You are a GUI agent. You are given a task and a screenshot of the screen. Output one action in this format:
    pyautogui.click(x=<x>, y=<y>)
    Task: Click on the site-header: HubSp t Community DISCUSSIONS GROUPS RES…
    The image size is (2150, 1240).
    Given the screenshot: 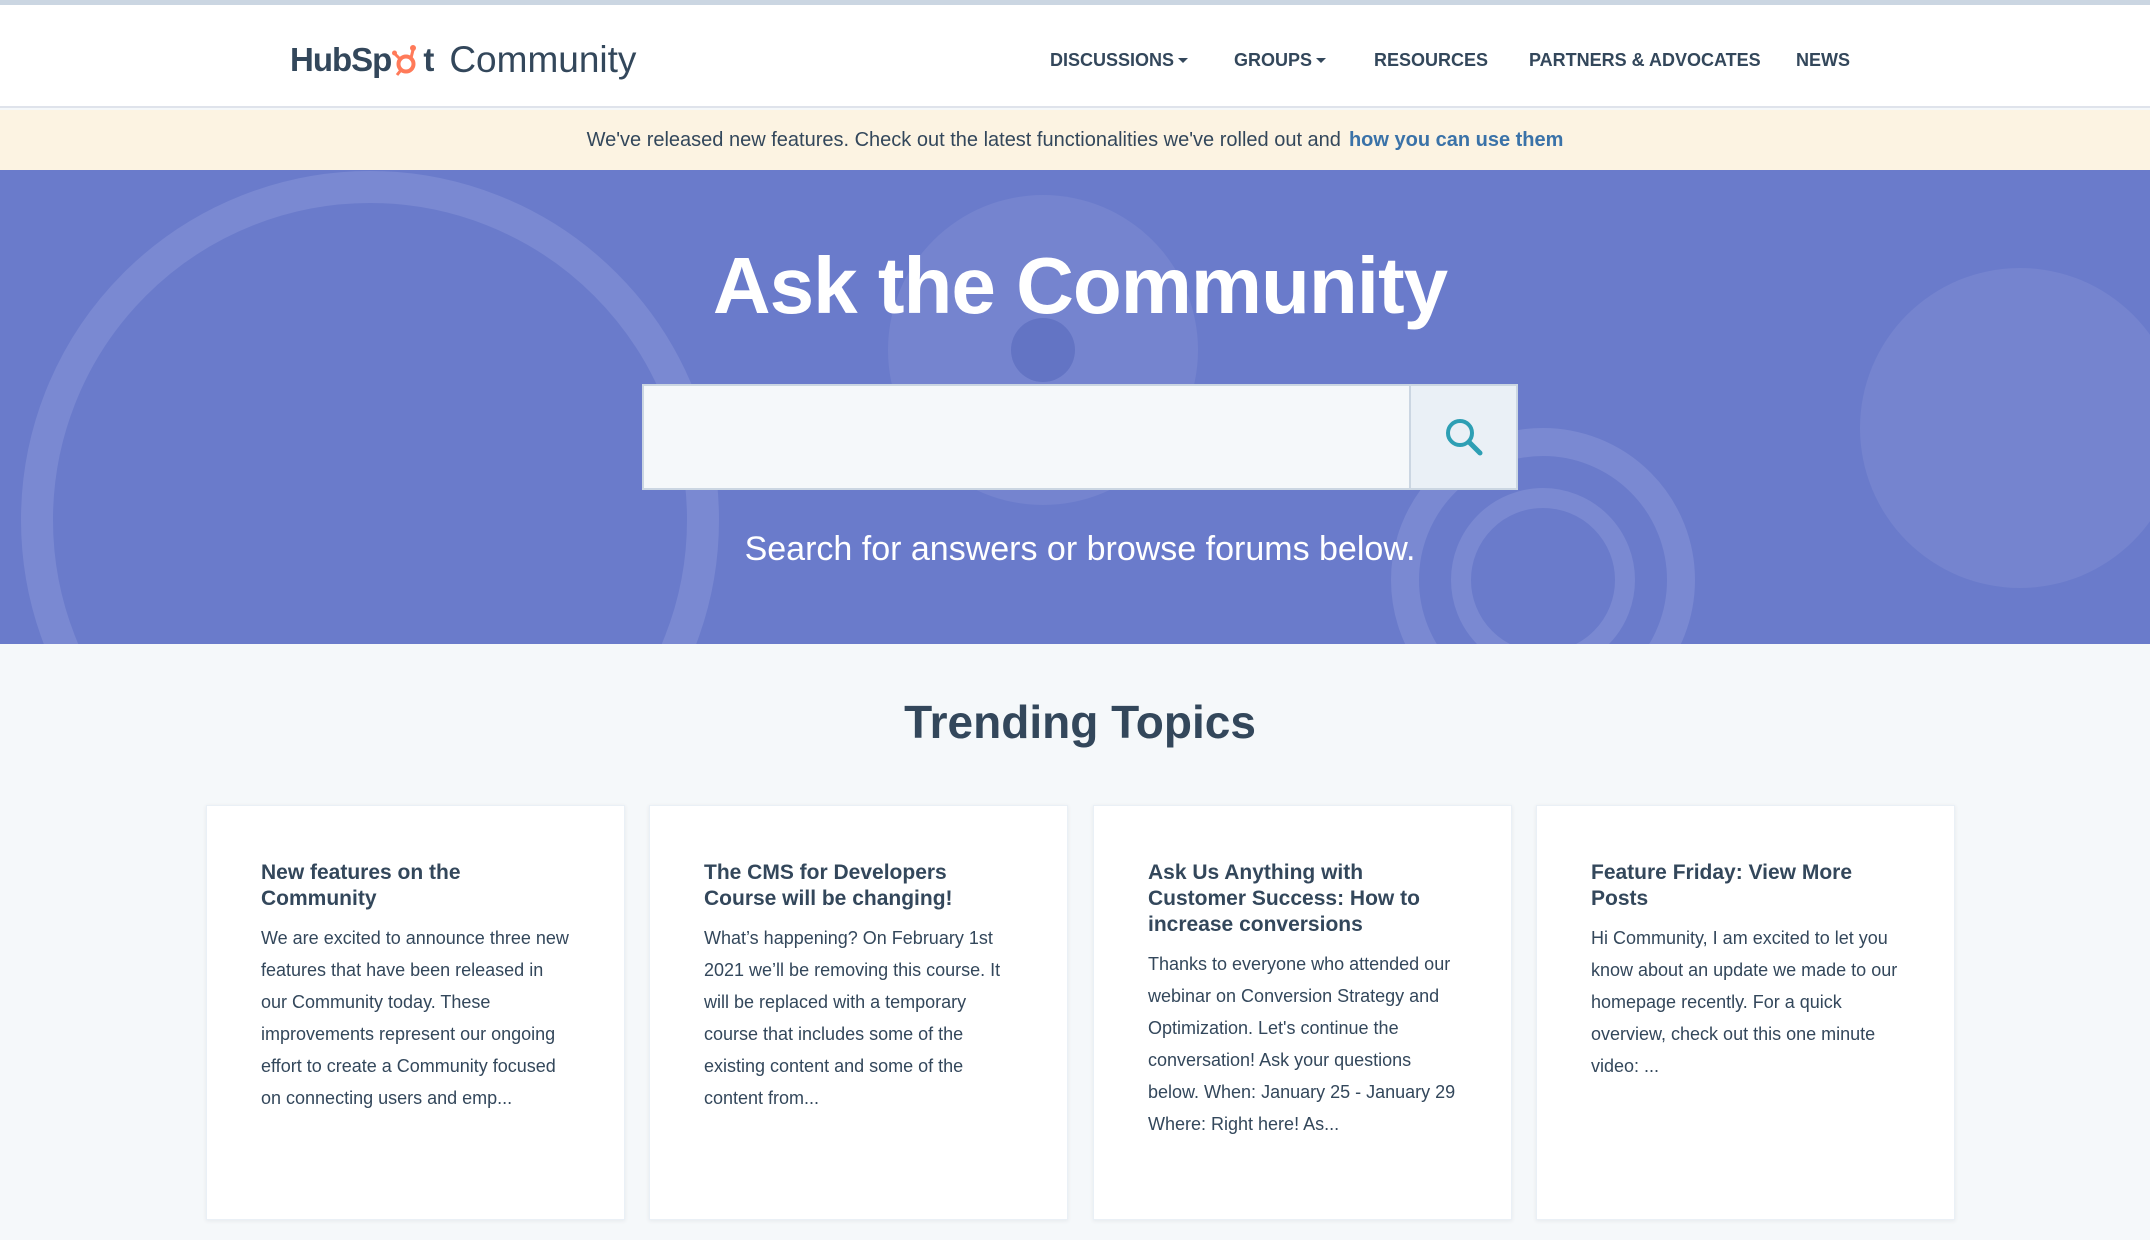 What is the action you would take?
    pyautogui.click(x=1075, y=56)
    